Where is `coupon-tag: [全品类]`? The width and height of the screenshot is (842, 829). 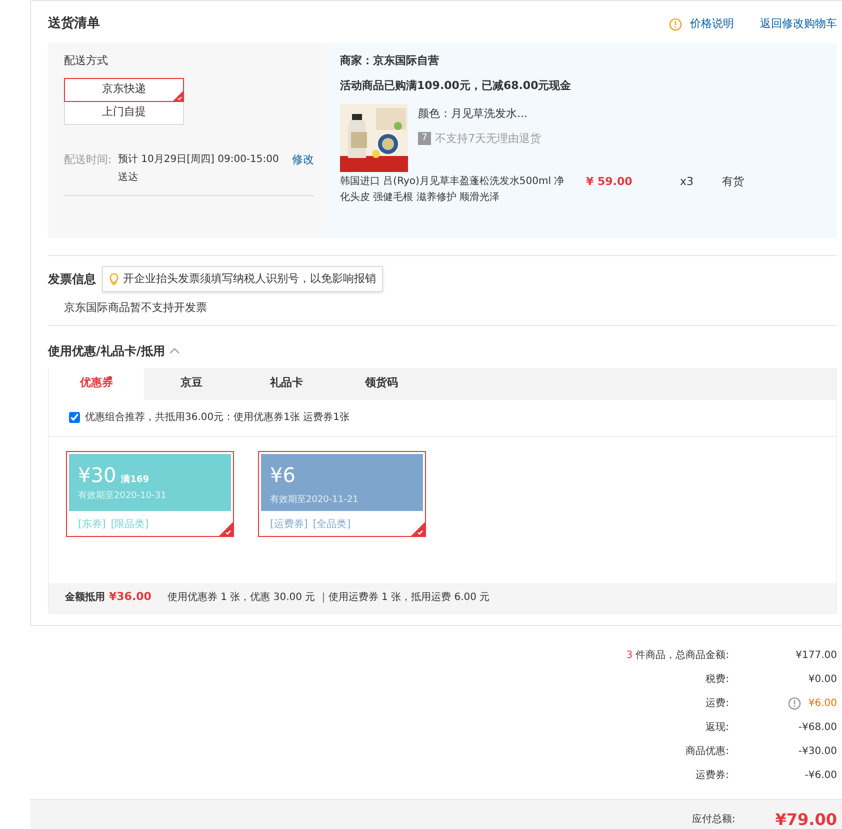
coupon-tag: [全品类] is located at coordinates (331, 524).